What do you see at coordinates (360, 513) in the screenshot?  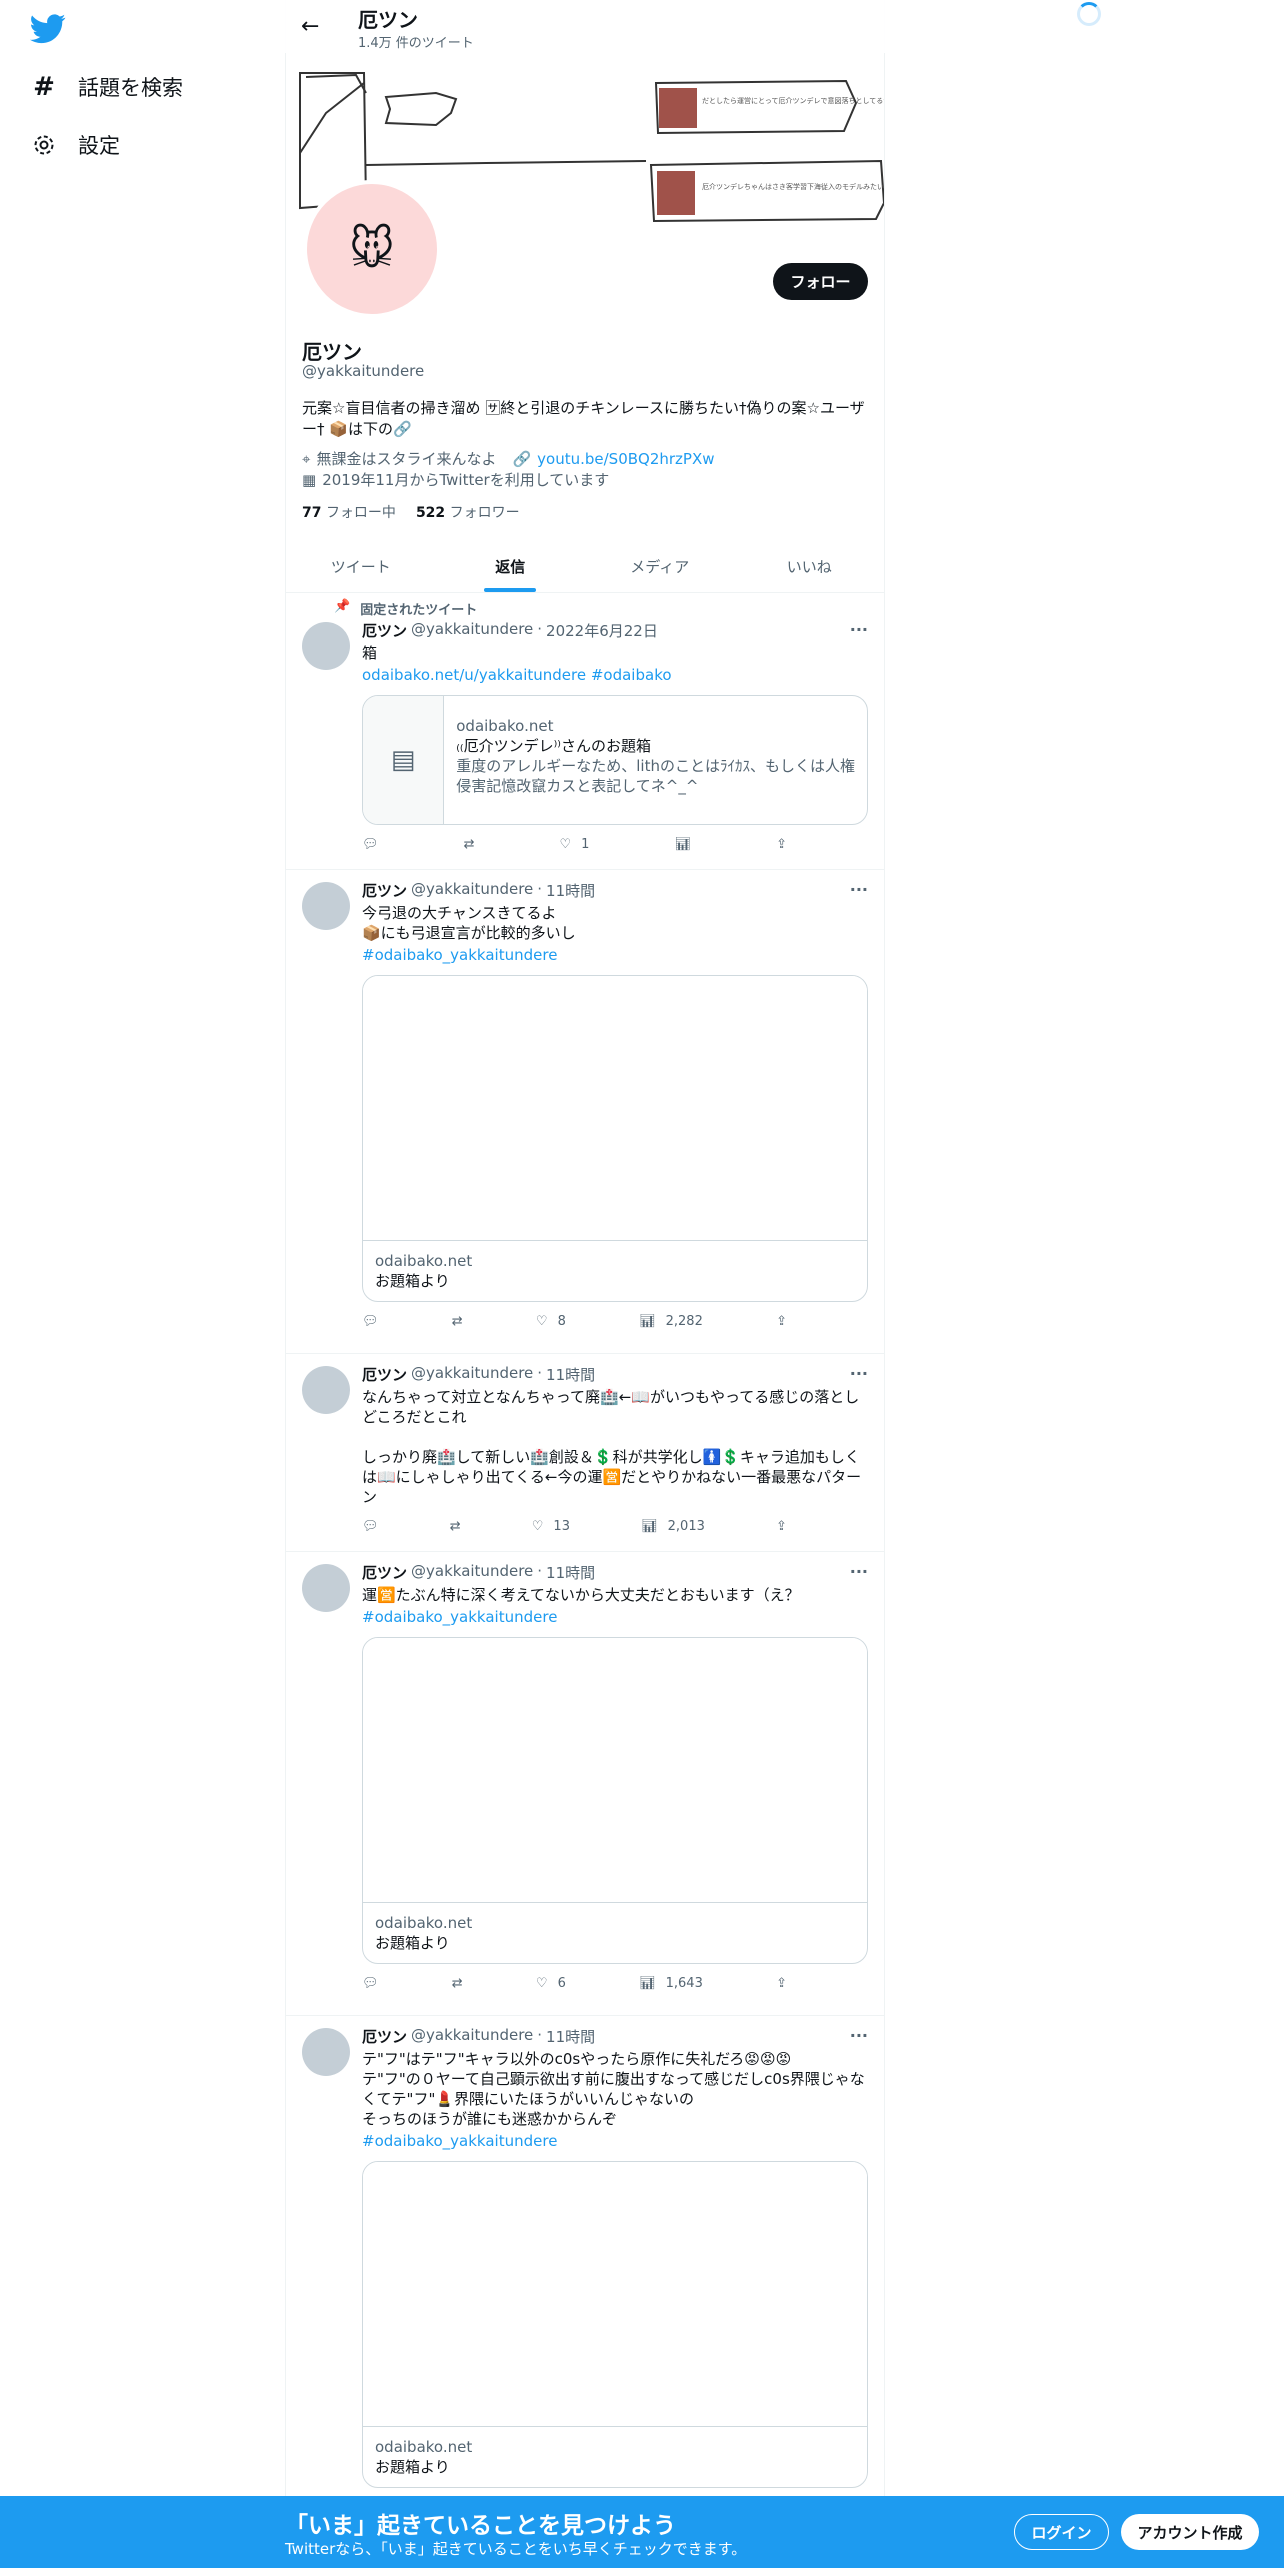 I see `following-label: フォロー中` at bounding box center [360, 513].